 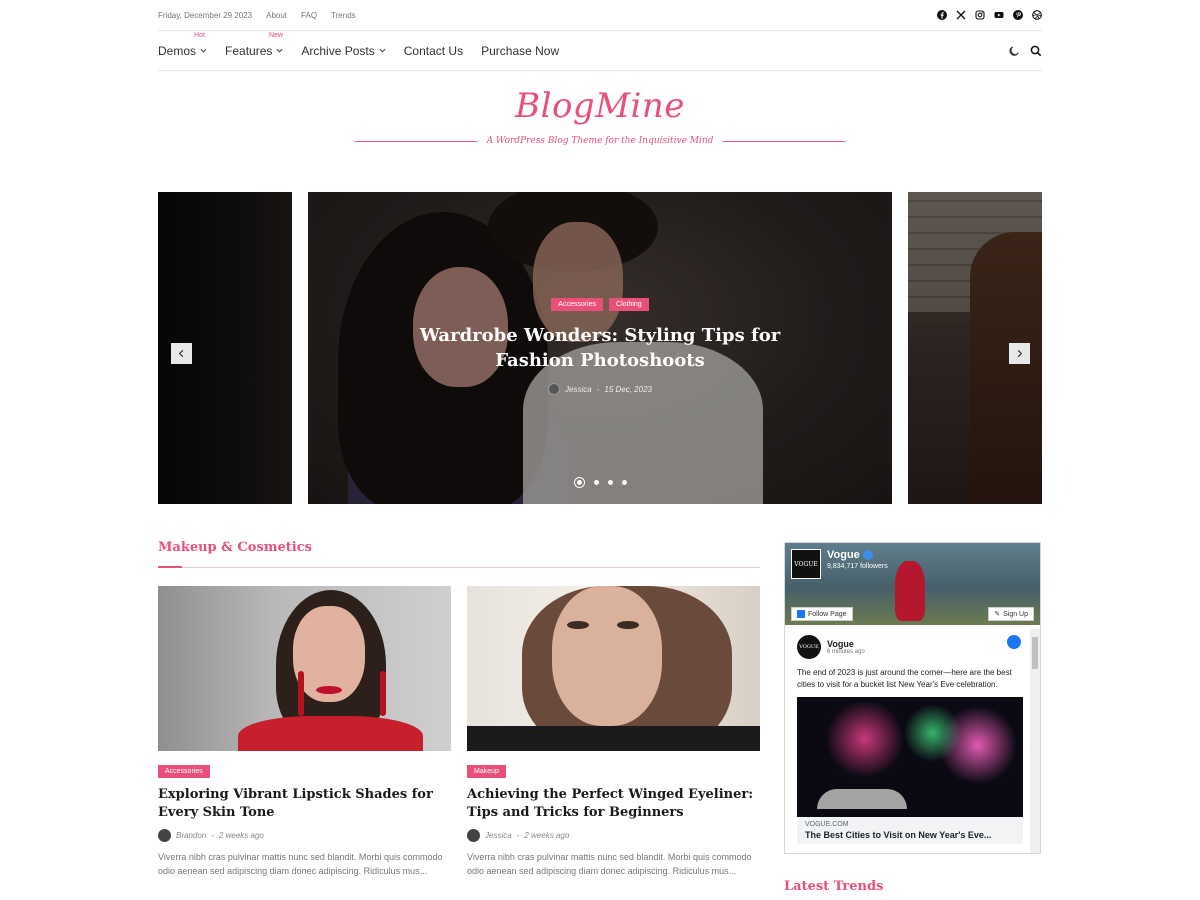 I want to click on instagram-icon, so click(x=980, y=15).